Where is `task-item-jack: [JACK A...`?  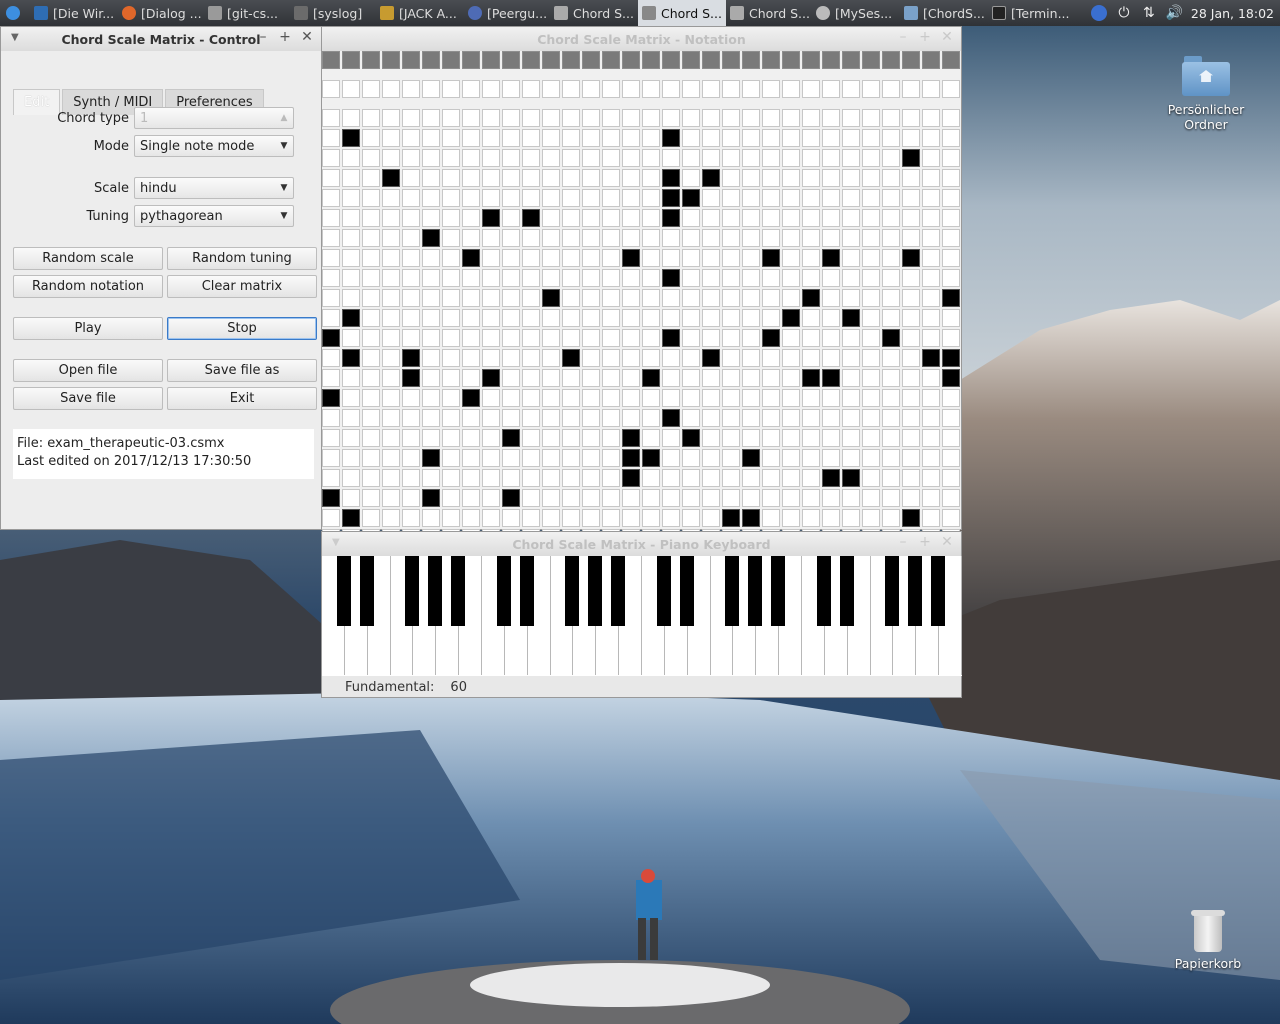
task-item-jack: [JACK A... is located at coordinates (420, 13).